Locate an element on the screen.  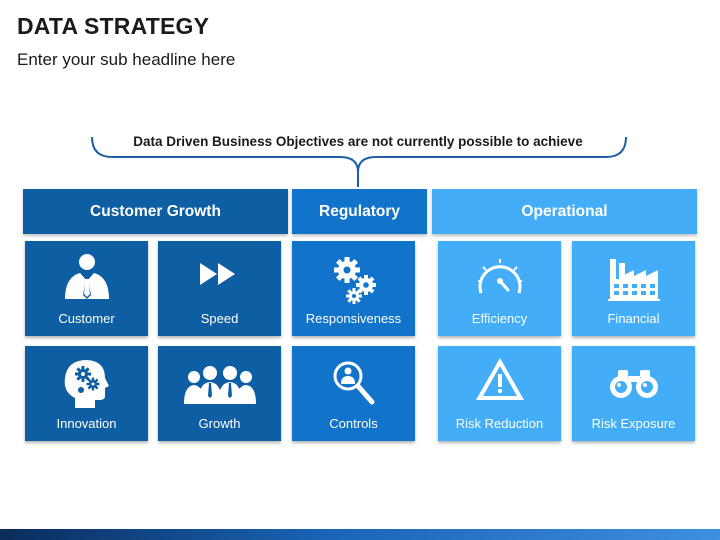
footer-bar is located at coordinates (360, 534).